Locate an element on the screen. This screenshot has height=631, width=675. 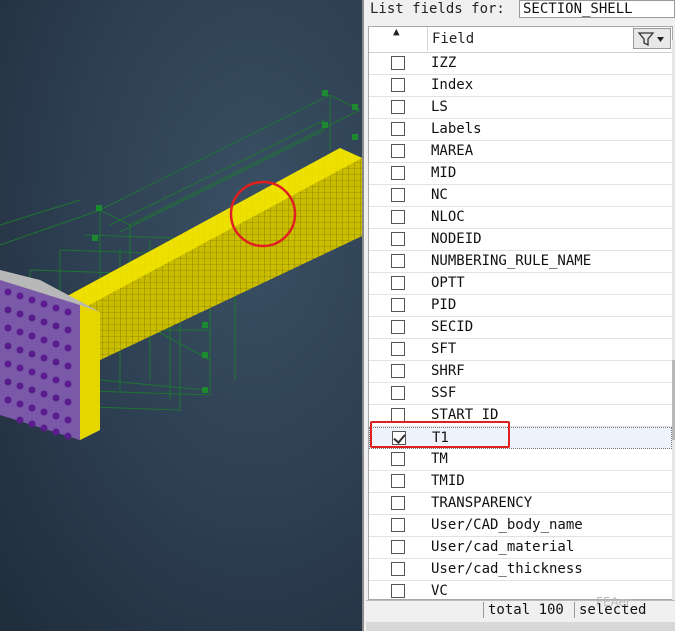
field-label: User/CAD_body_name is located at coordinates (507, 525).